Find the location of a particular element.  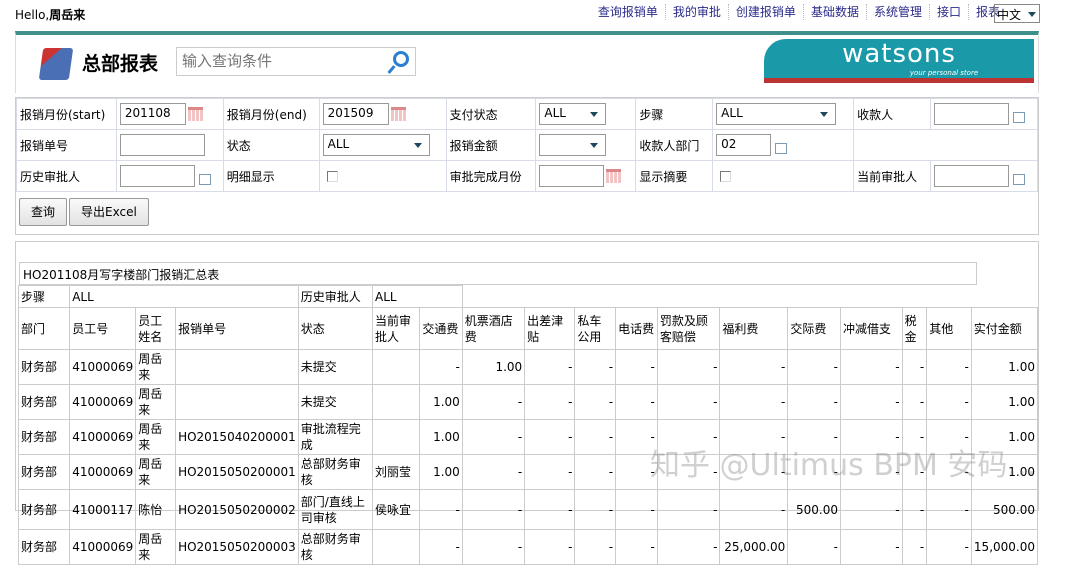

end-month-input: 201509 is located at coordinates (355, 114).